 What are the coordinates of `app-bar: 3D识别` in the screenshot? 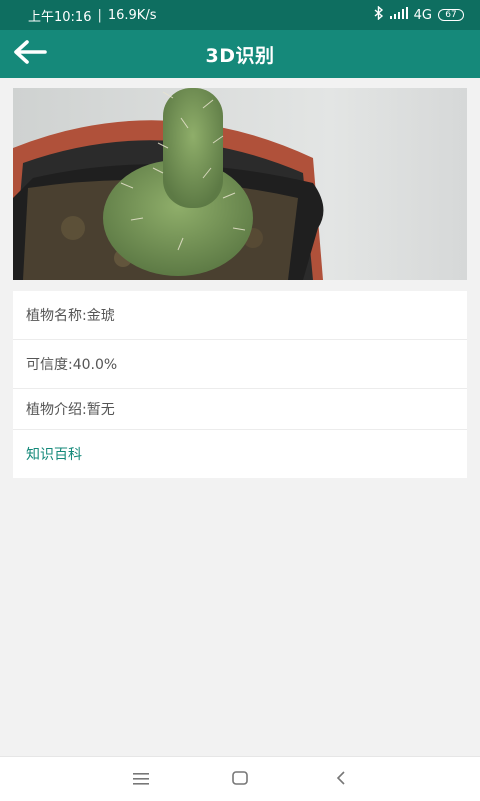 It's located at (240, 54).